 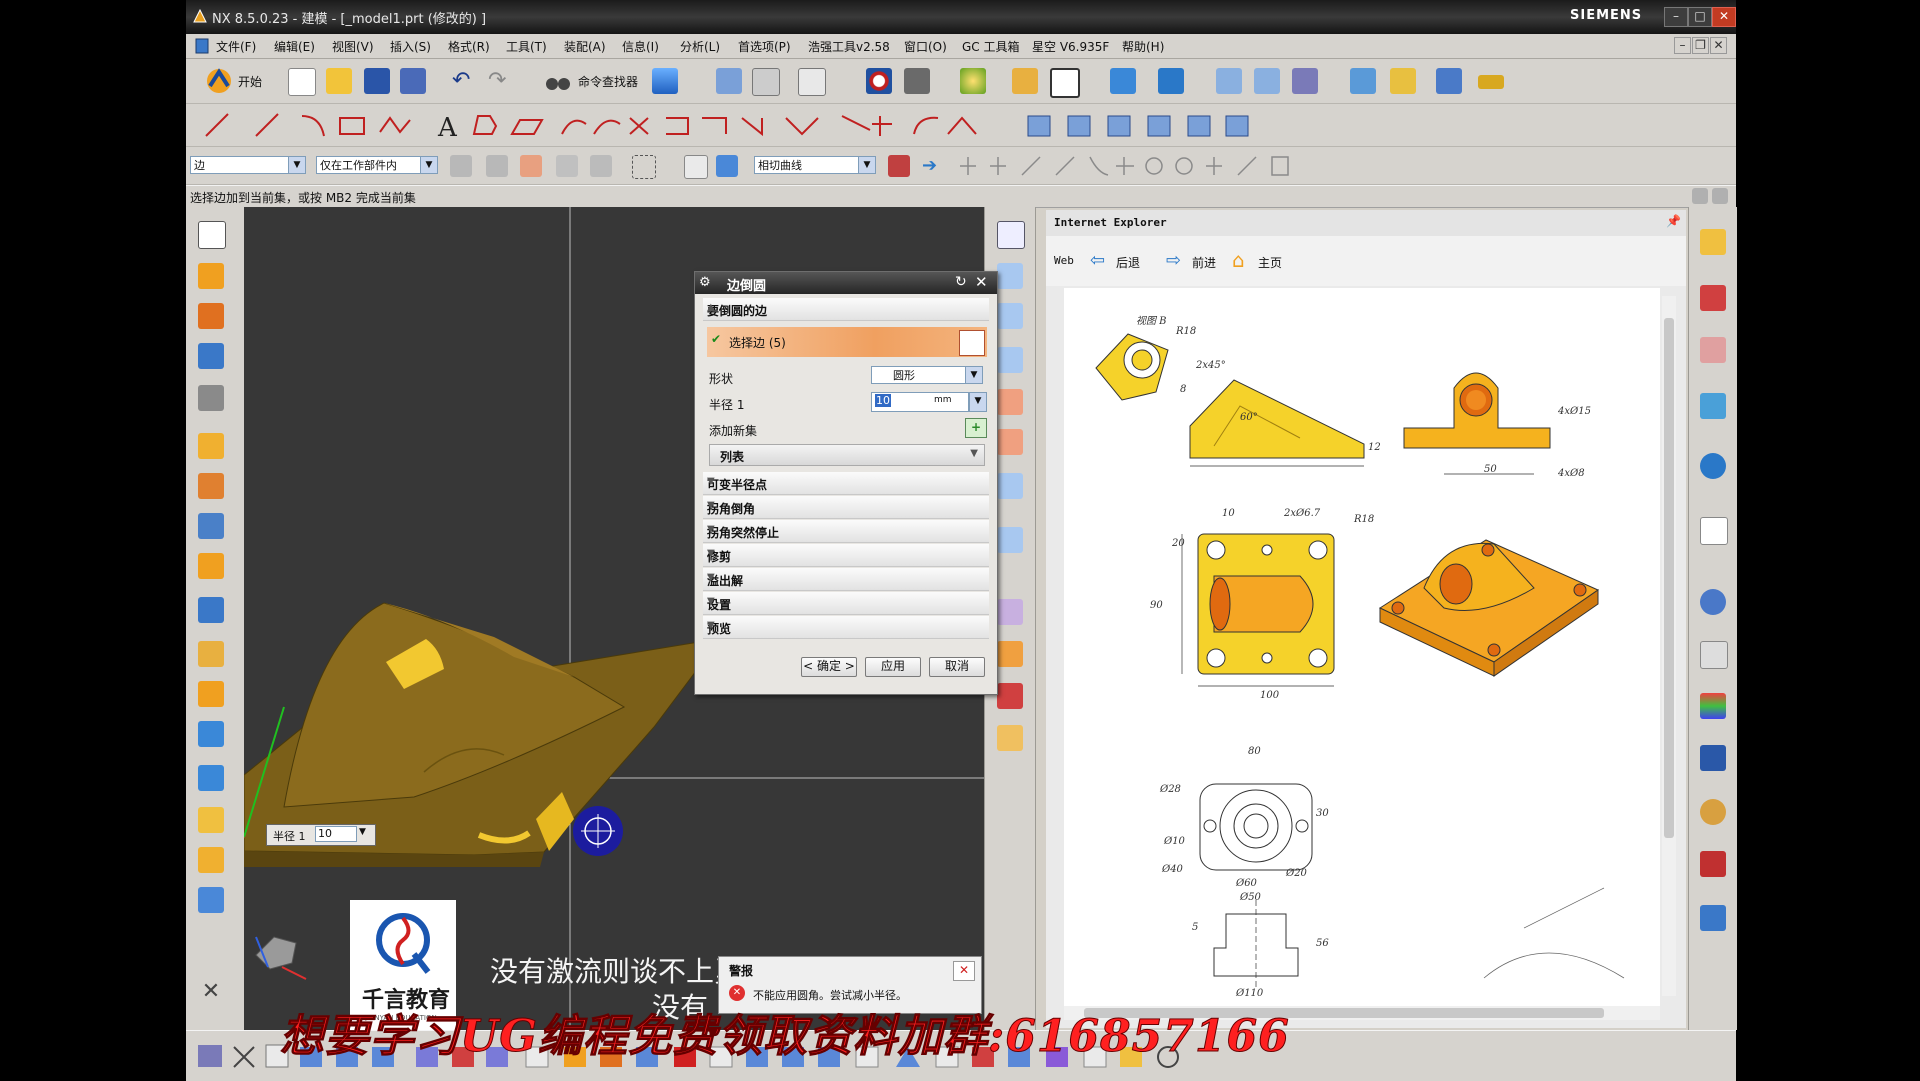 I want to click on wcs-icon, so click(x=1123, y=81).